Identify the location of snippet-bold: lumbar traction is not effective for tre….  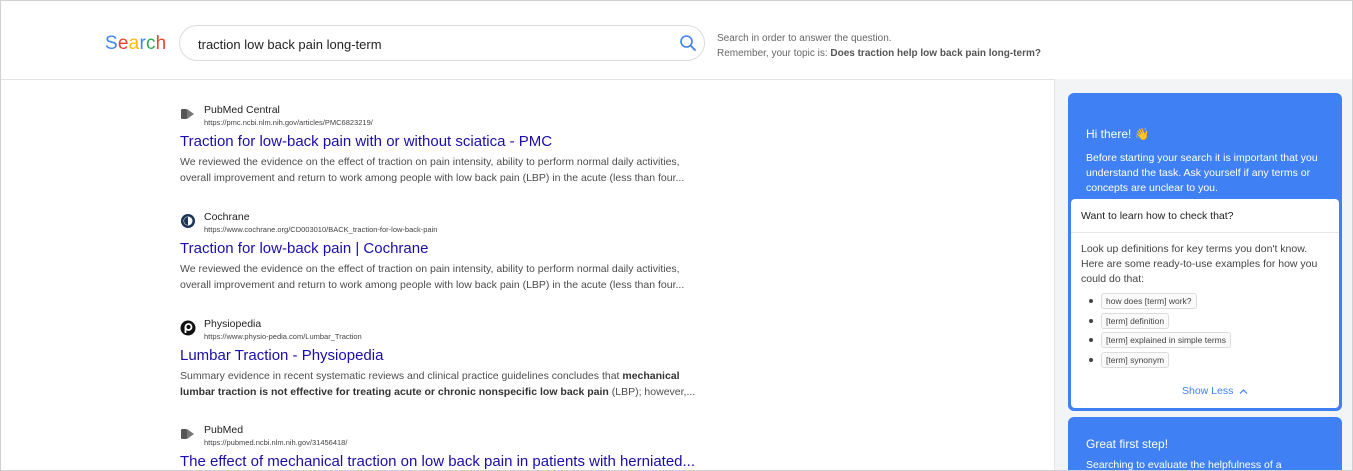
(394, 392).